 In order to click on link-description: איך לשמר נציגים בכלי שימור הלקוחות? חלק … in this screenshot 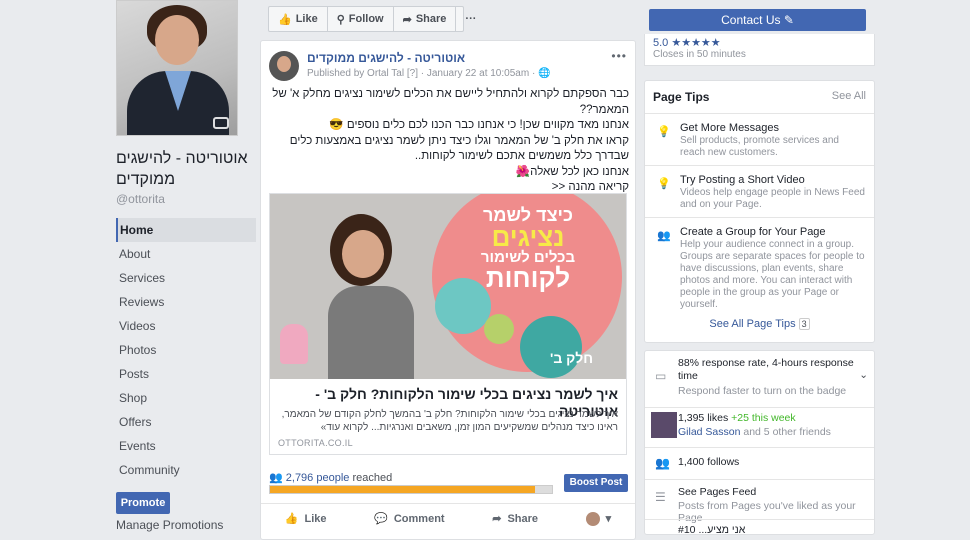, I will do `click(449, 421)`.